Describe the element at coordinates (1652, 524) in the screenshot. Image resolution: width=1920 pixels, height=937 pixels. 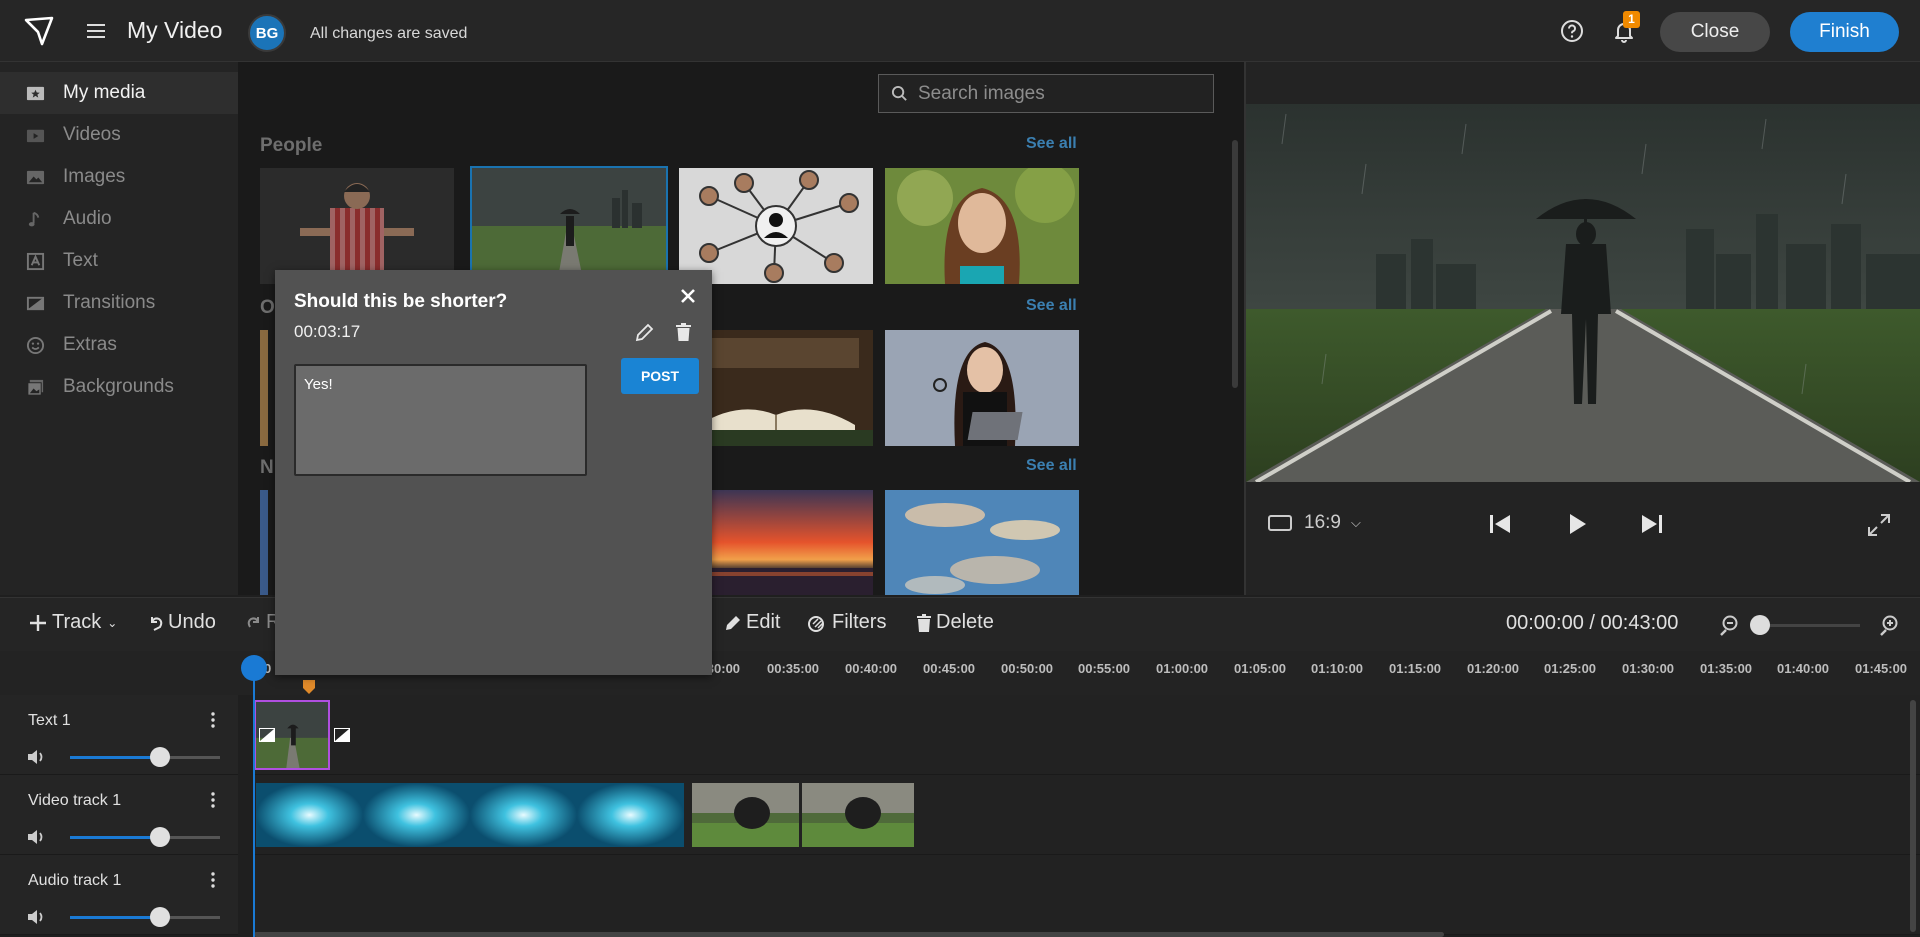
I see `skip-forward-icon` at that location.